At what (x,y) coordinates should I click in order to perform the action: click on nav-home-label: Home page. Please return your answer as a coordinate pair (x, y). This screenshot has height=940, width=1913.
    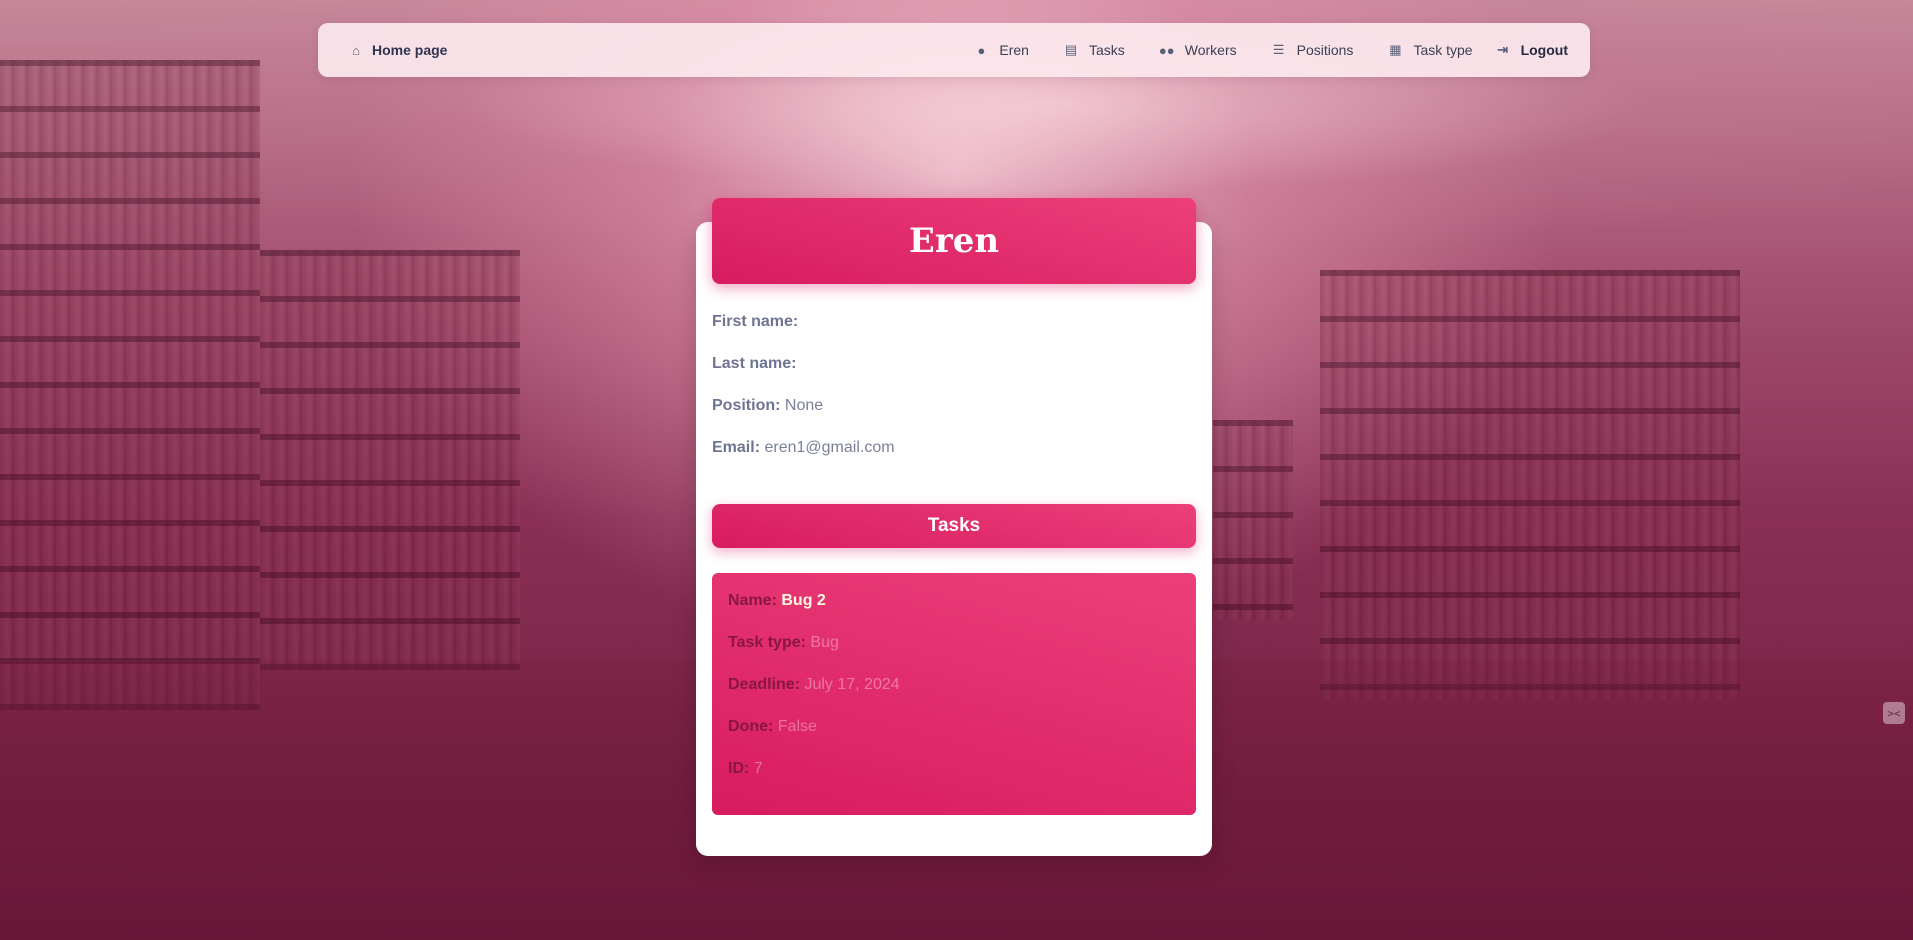
    Looking at the image, I should click on (410, 50).